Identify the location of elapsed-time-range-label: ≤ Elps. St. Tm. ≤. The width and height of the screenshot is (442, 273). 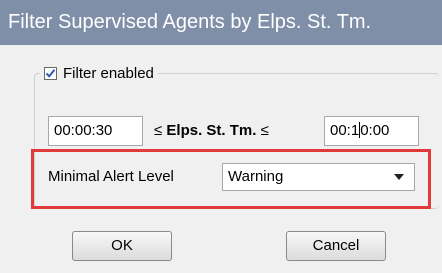
(211, 131).